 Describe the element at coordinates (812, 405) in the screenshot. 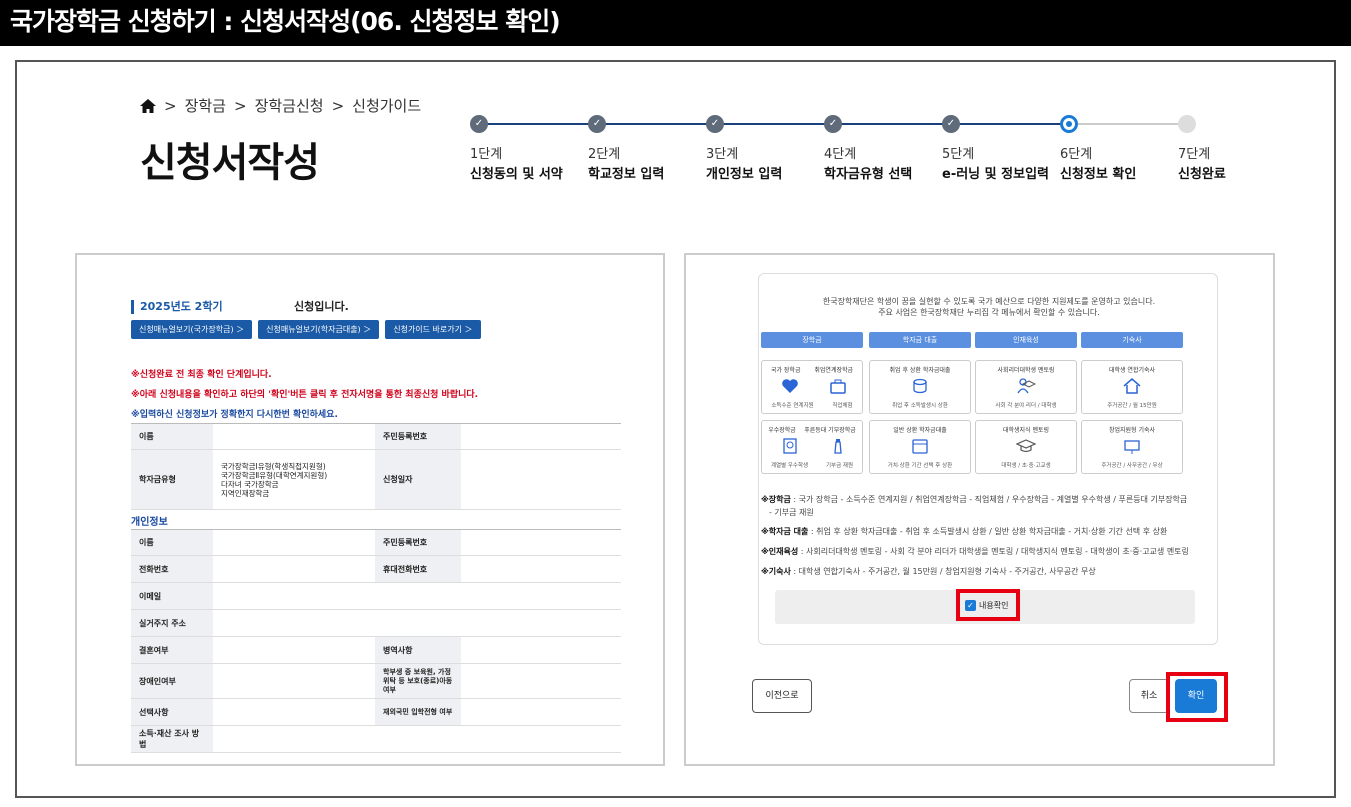

I see `program-desc-pair: 소득수준 연계지원 직업체험` at that location.